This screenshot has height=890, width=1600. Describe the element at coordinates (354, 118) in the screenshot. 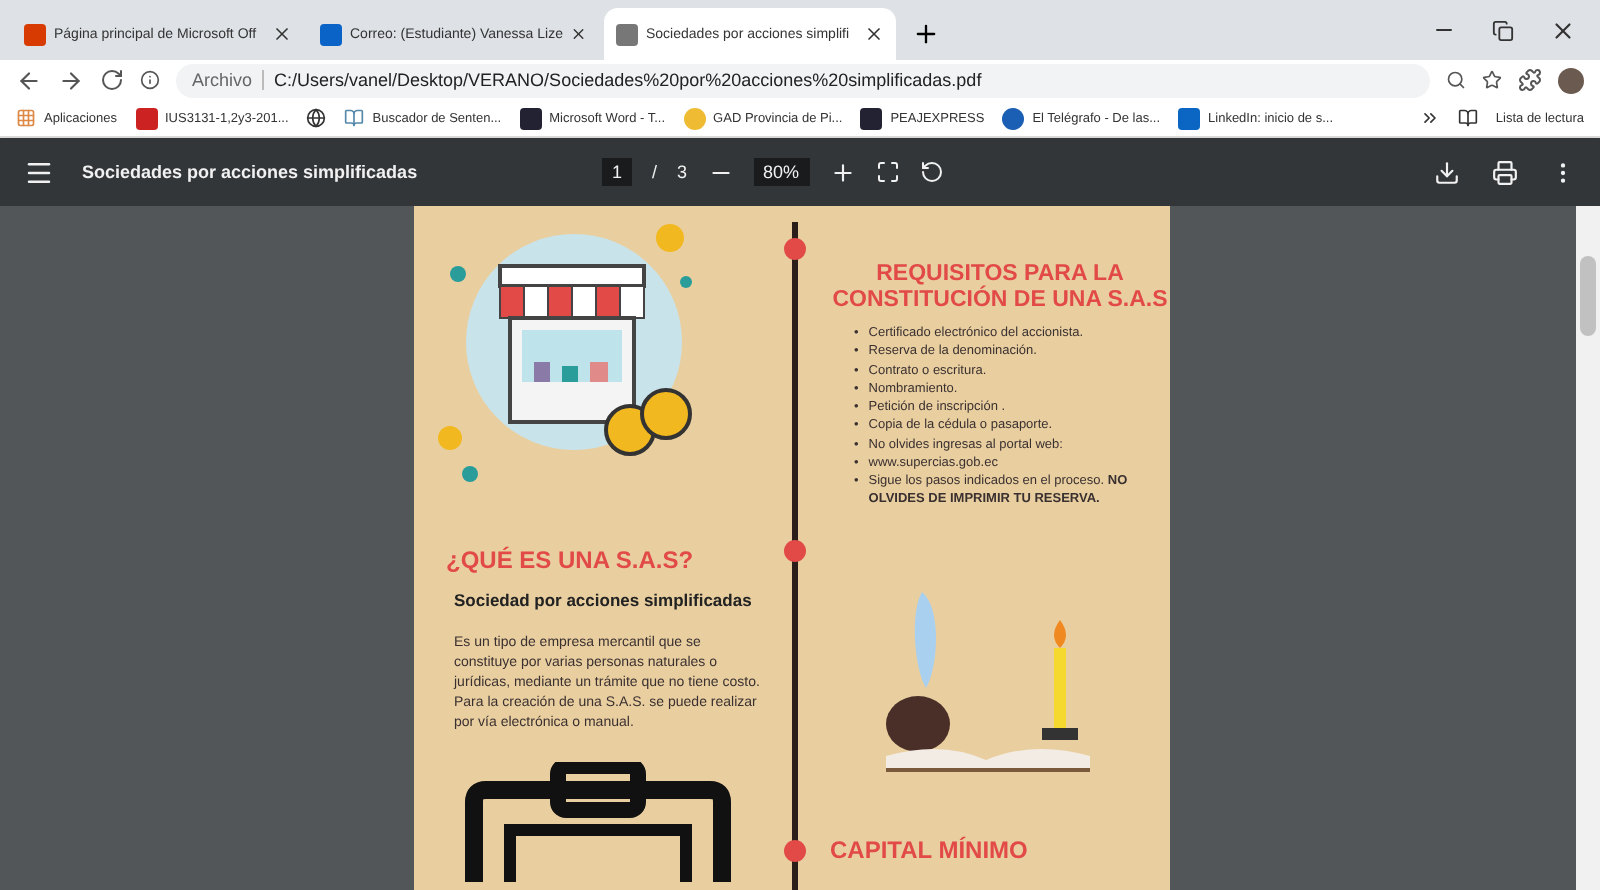

I see `book-icon` at that location.